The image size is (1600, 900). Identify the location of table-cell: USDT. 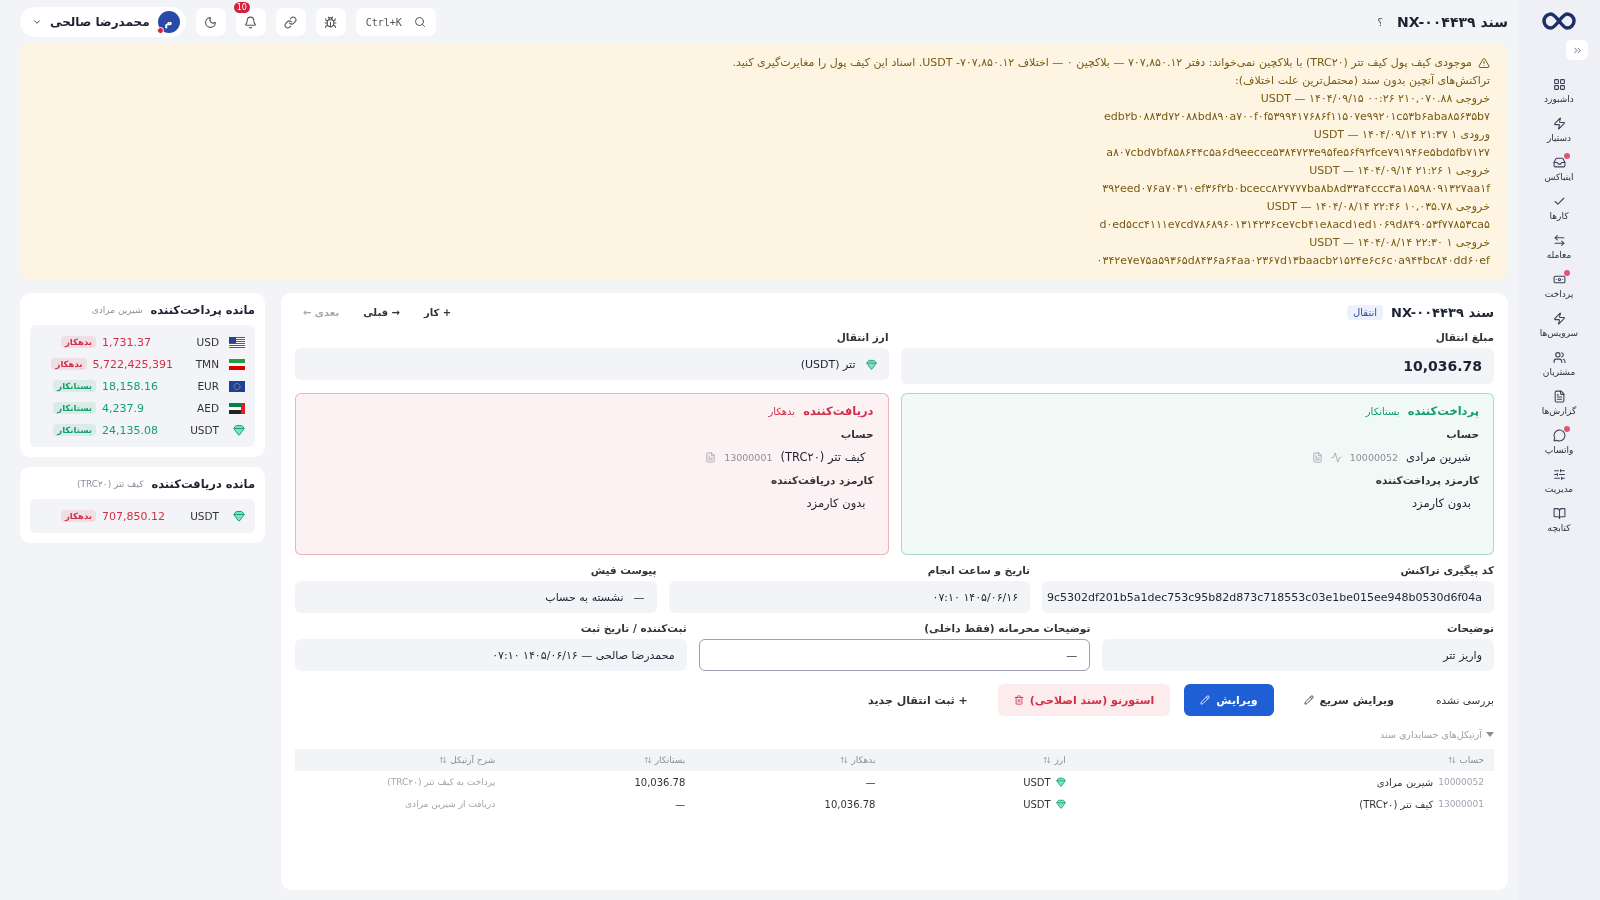
(1037, 804).